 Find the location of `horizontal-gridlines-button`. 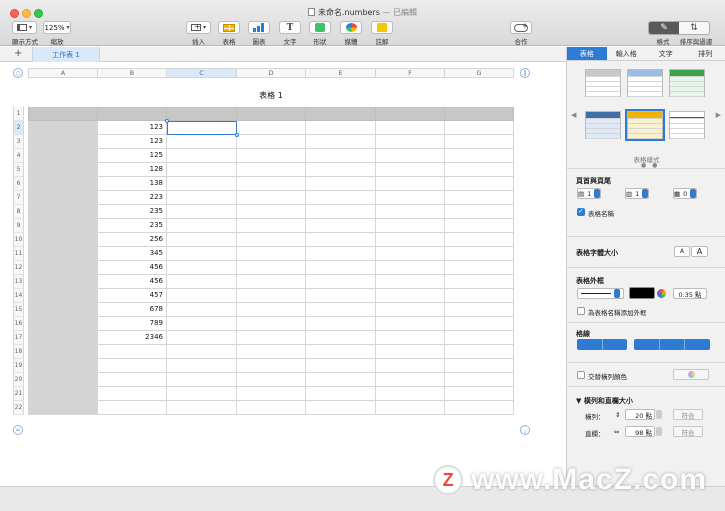

horizontal-gridlines-button is located at coordinates (590, 344).